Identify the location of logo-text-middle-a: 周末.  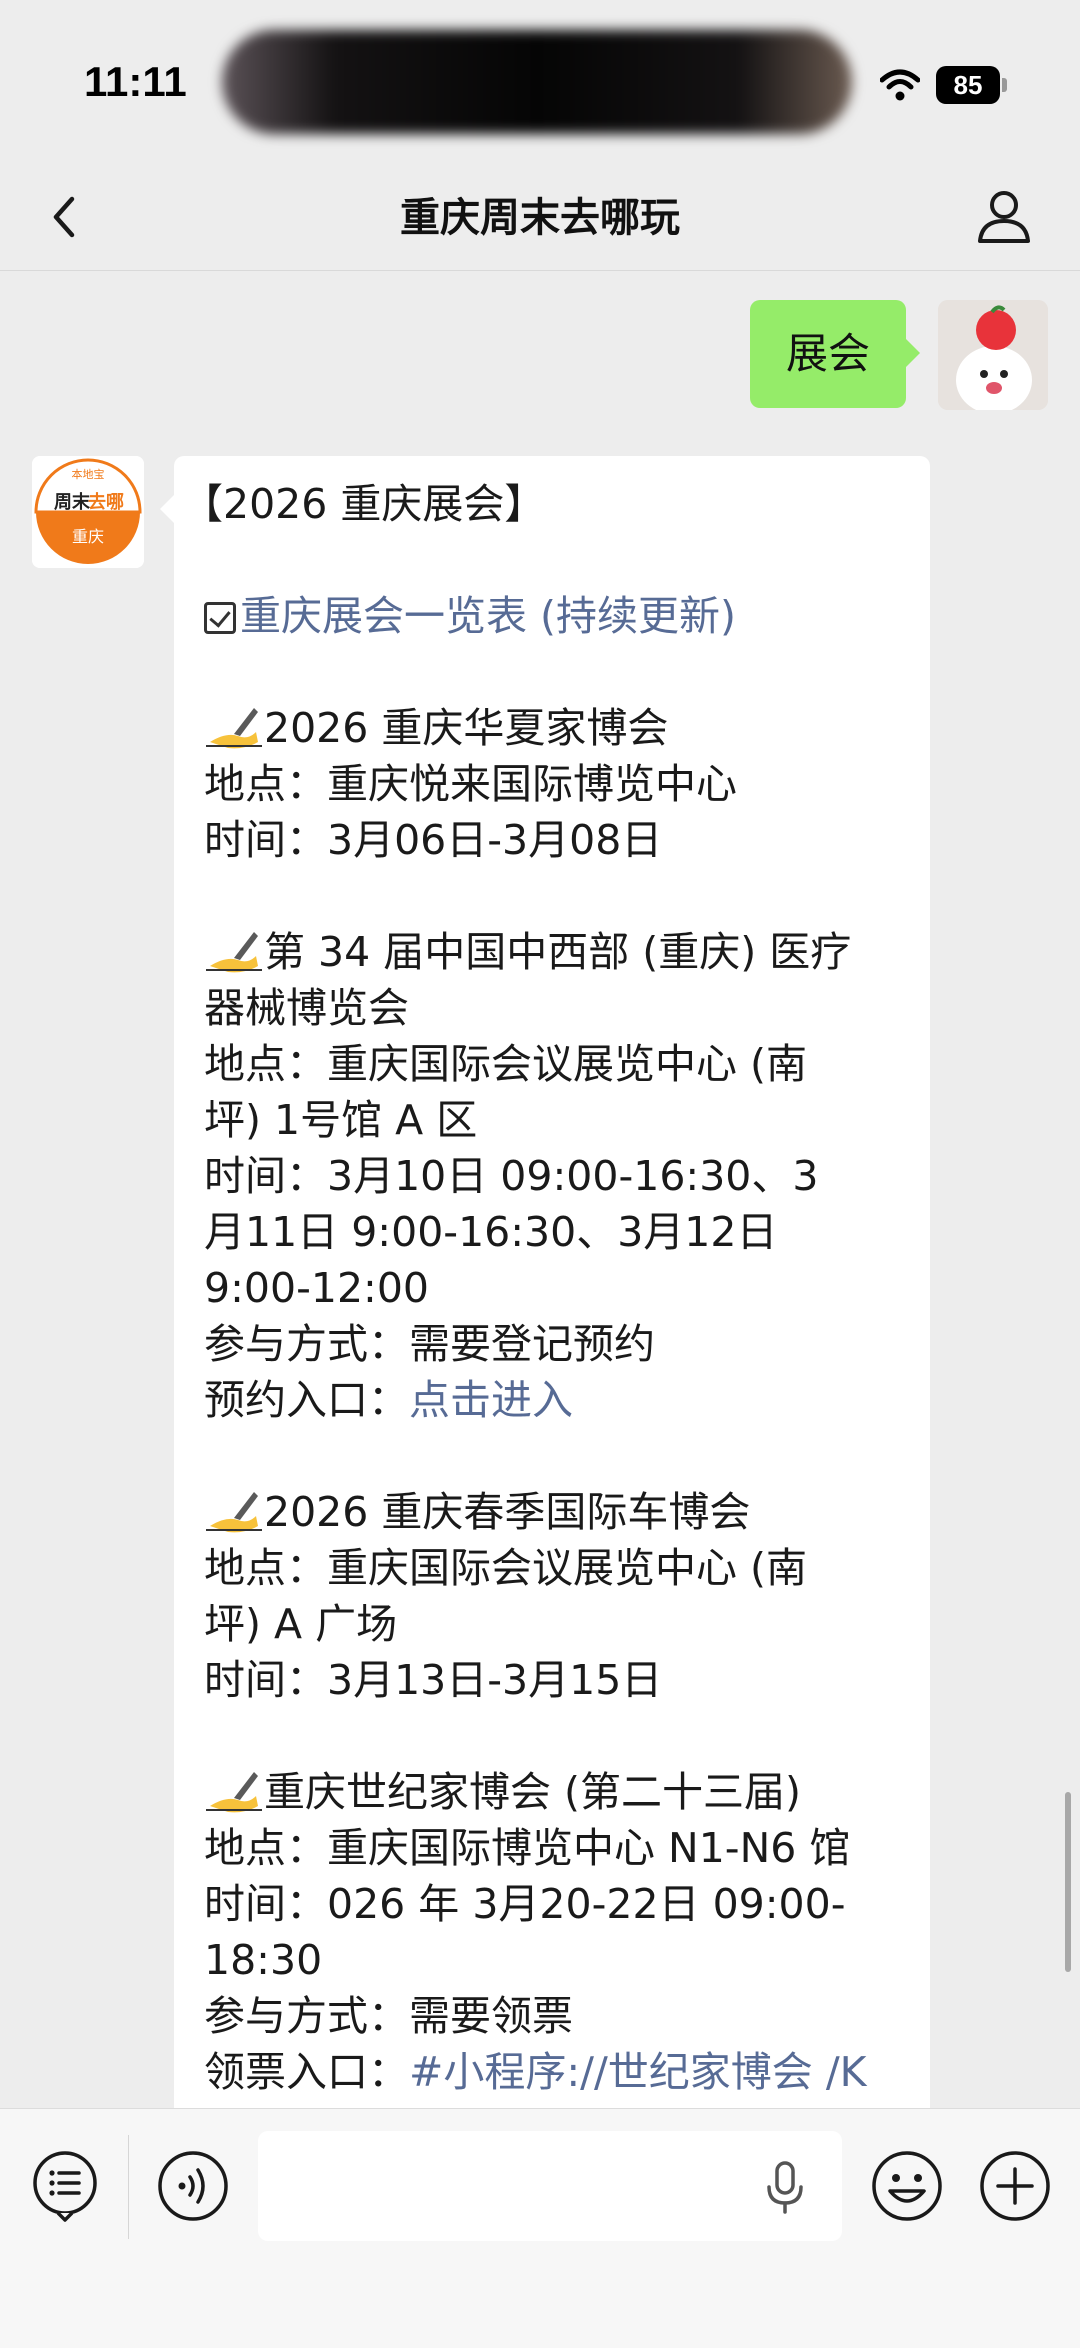
(72, 502).